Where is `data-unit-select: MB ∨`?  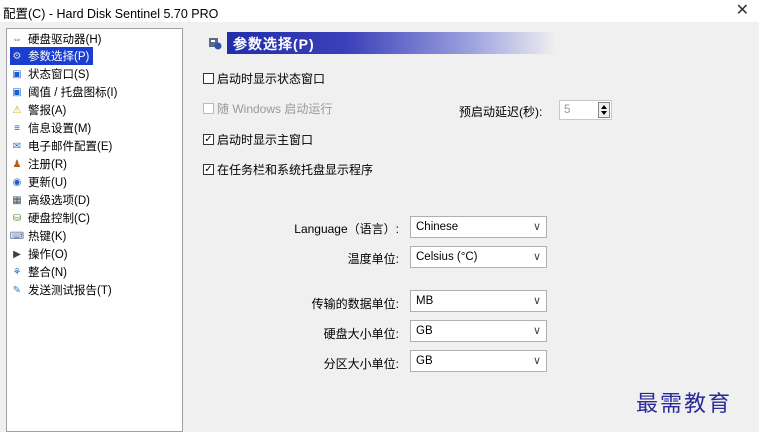
data-unit-select: MB ∨ is located at coordinates (478, 301).